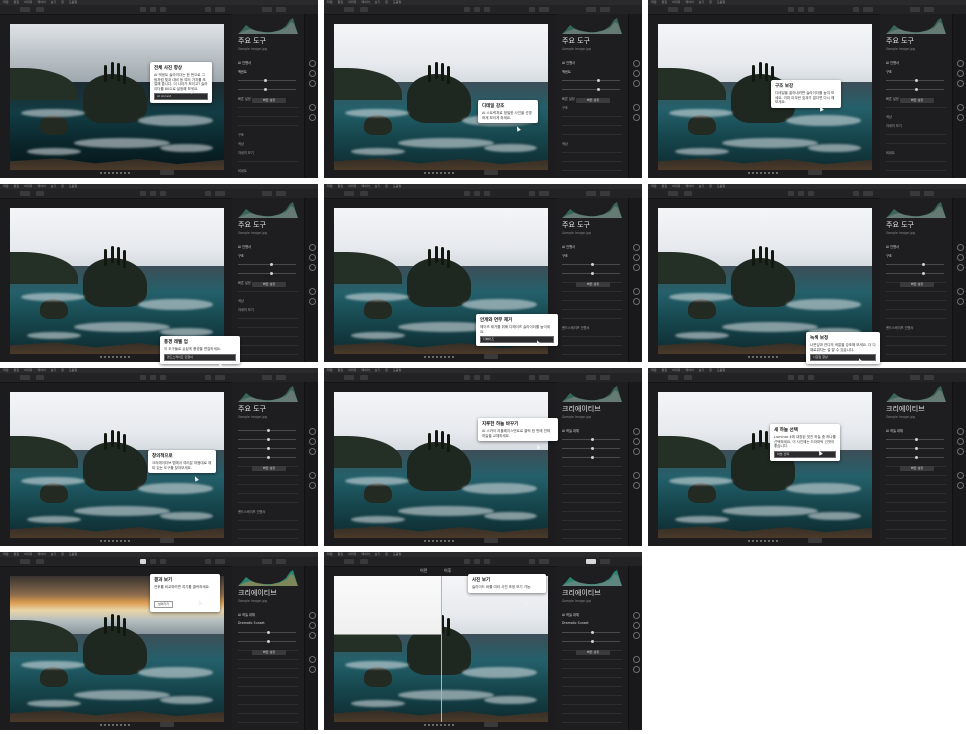  I want to click on skip-button: 넘어가기, so click(164, 604).